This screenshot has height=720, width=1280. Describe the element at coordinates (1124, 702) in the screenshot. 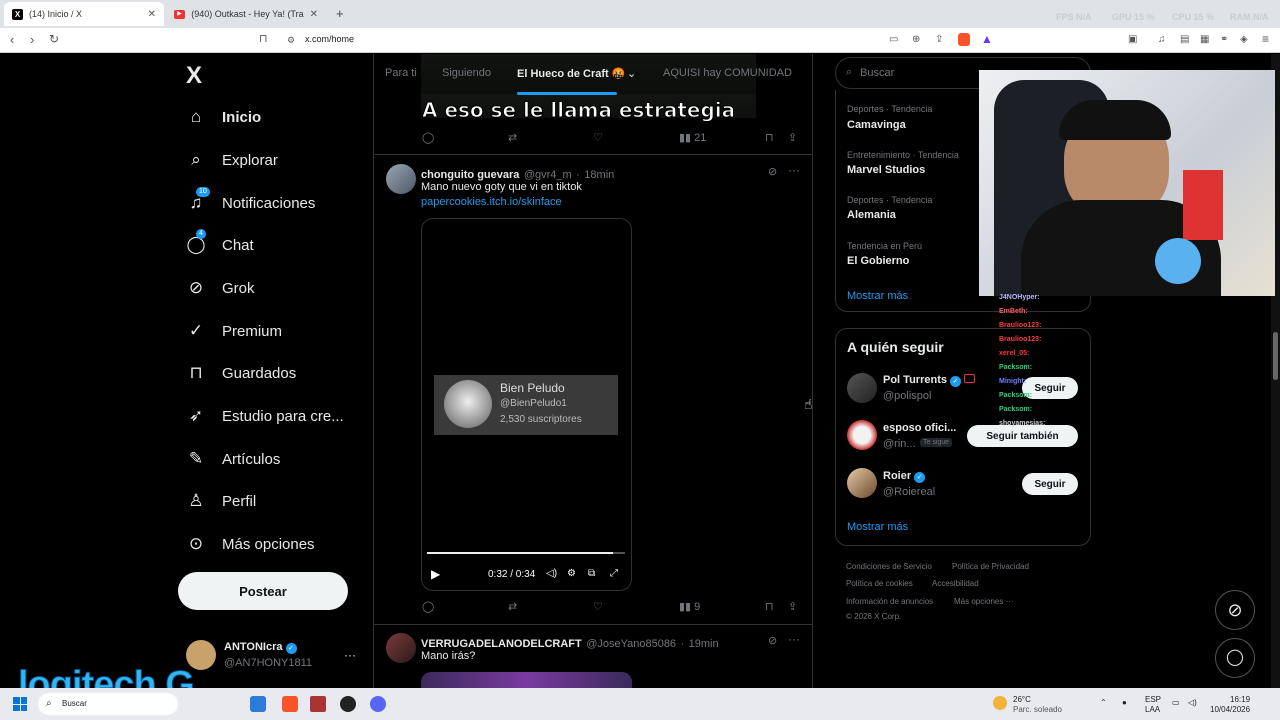

I see `mic-icon: ●` at that location.